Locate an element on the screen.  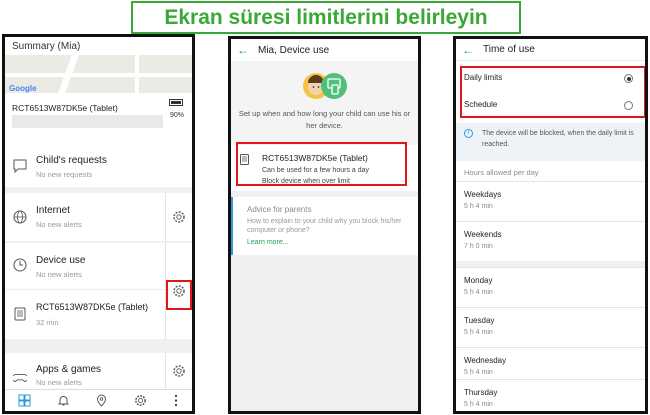
row-title: RCT6513W87DK5e (Tablet) is located at coordinates (92, 307).